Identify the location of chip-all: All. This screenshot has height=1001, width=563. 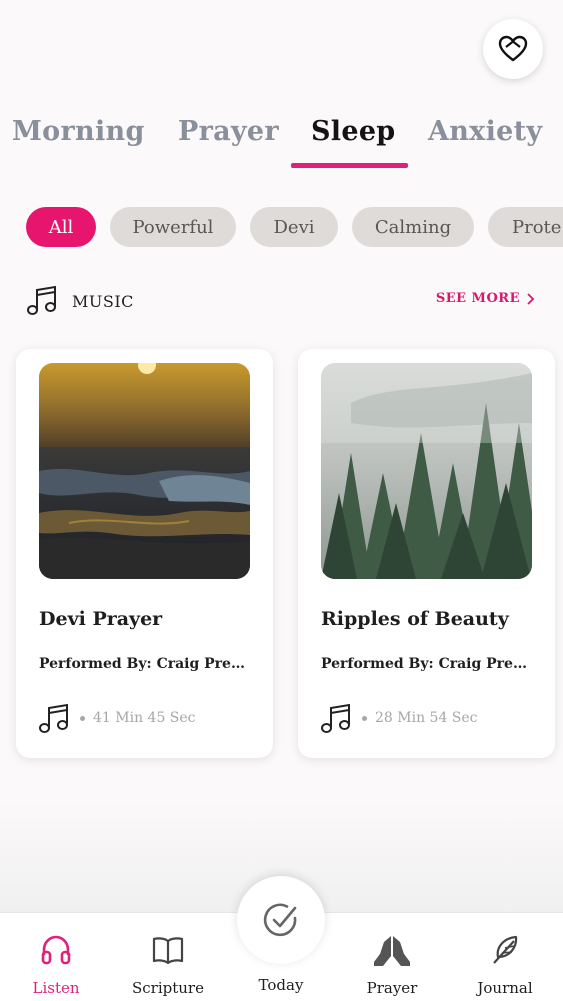
(61, 227).